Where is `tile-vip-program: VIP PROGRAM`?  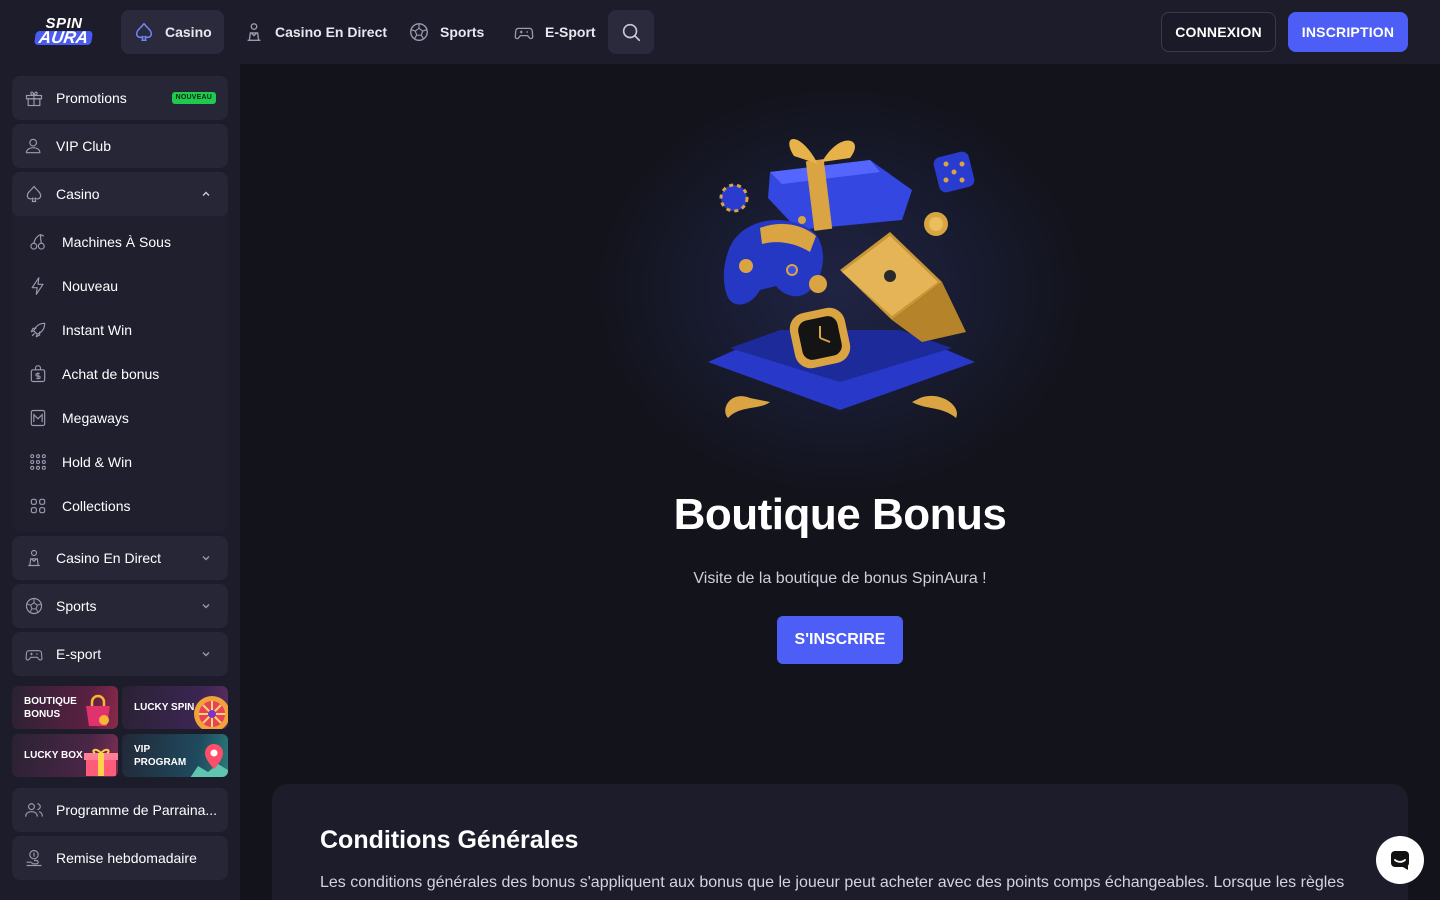
tile-vip-program: VIP PROGRAM is located at coordinates (175, 755).